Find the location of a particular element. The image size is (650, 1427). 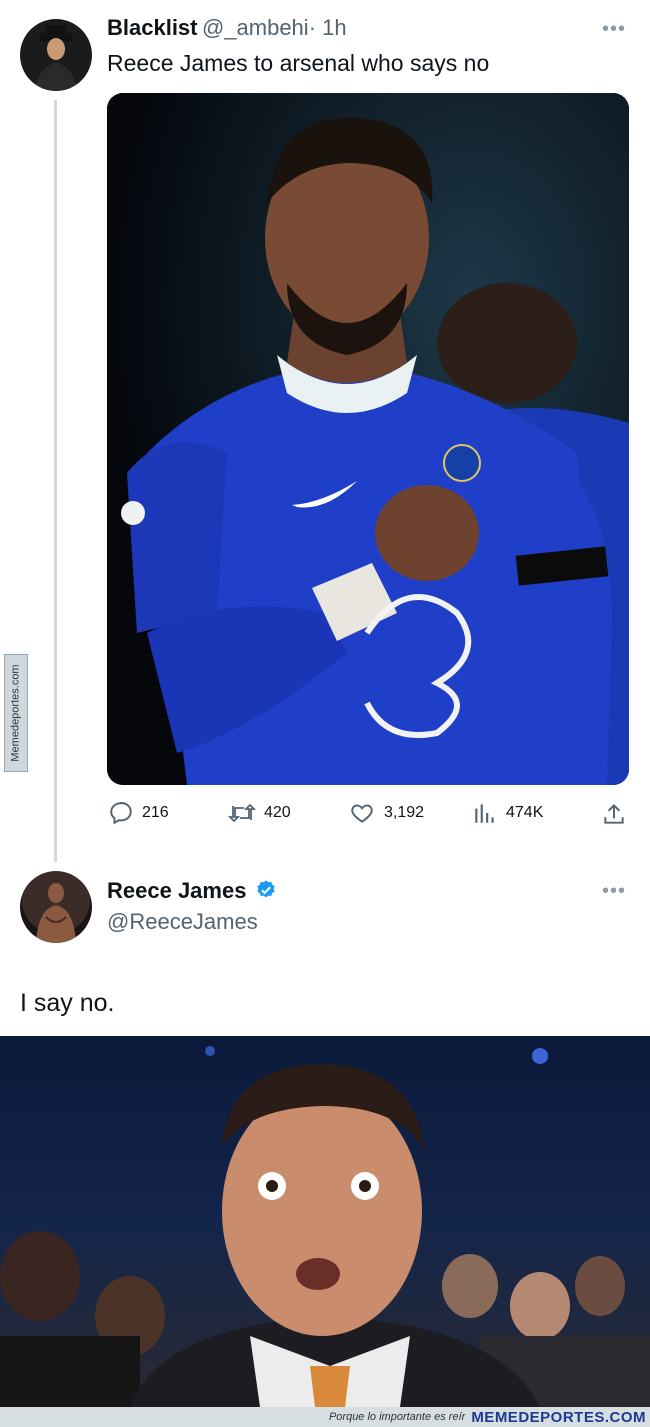

retweet-count: 420 is located at coordinates (277, 812).